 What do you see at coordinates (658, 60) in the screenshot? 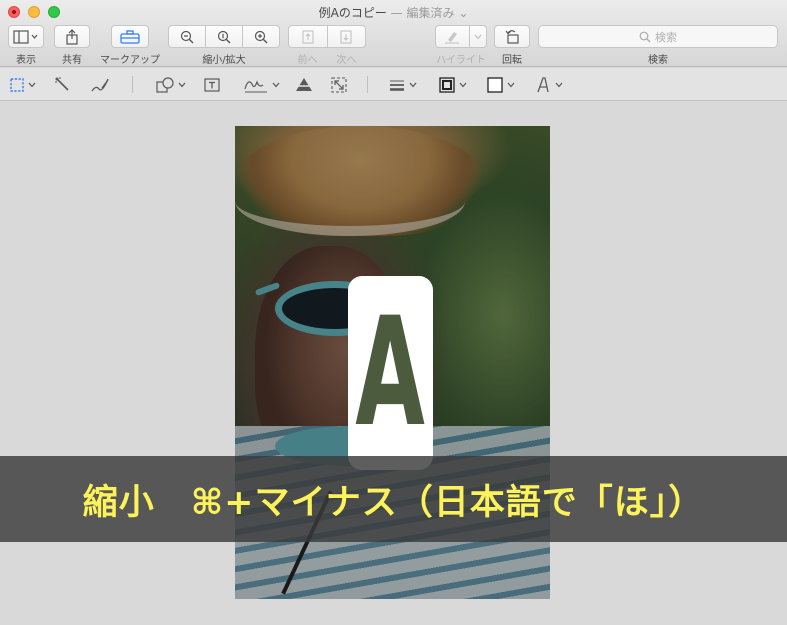
I see `search-label: 検索` at bounding box center [658, 60].